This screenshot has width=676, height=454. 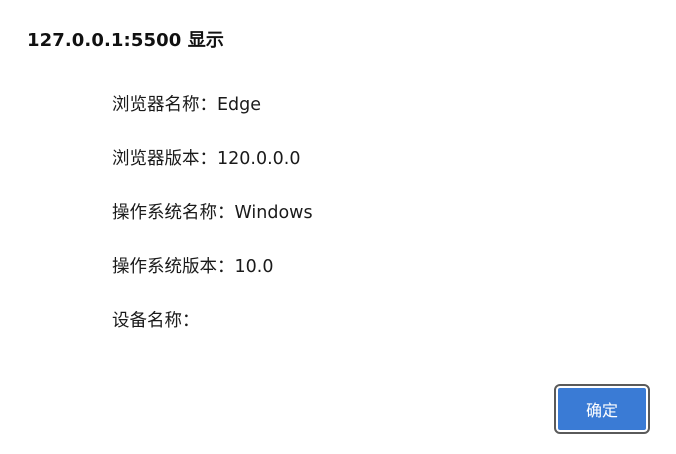 I want to click on os-version-line: 操作系统版本：10.0, so click(x=193, y=267).